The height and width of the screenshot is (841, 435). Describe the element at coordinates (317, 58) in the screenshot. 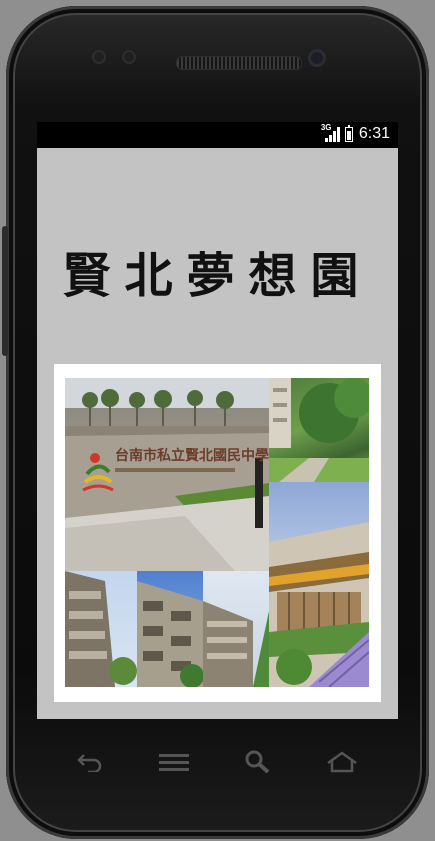

I see `front-camera` at that location.